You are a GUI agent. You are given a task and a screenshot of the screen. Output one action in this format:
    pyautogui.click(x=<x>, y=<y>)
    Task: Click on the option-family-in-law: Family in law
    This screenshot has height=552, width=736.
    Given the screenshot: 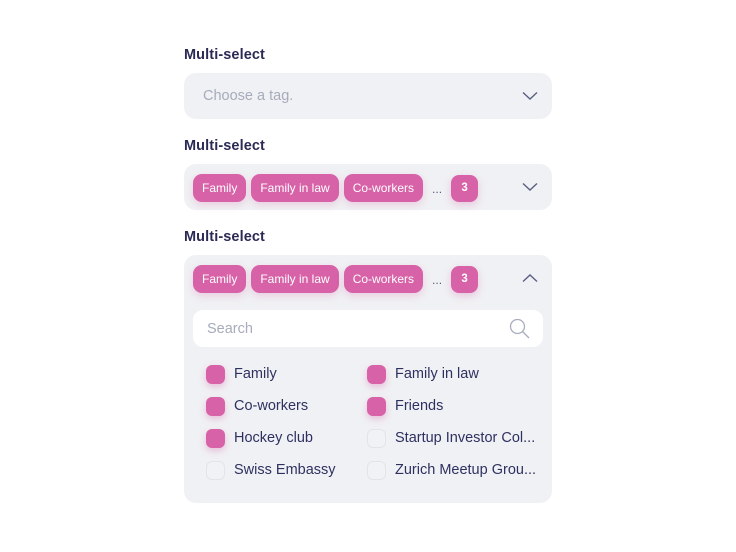 What is the action you would take?
    pyautogui.click(x=423, y=374)
    